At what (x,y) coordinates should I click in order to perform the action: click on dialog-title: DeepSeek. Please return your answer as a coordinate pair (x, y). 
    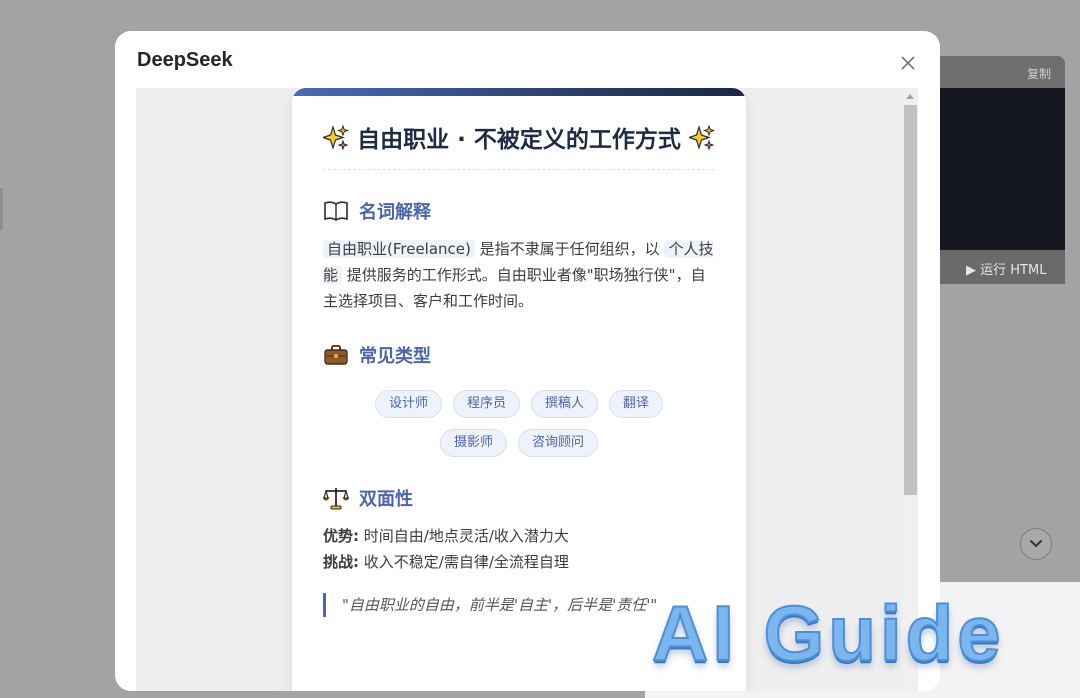
    Looking at the image, I should click on (185, 60).